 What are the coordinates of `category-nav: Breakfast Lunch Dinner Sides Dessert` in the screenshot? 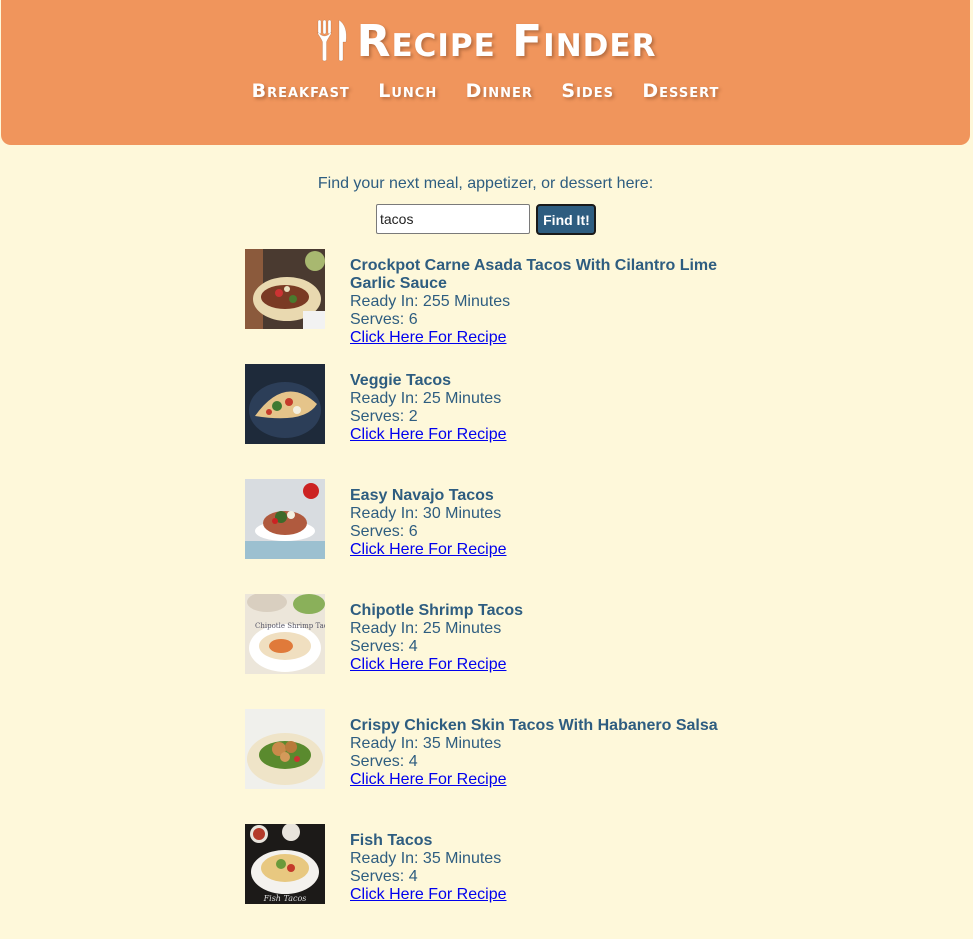 It's located at (485, 91).